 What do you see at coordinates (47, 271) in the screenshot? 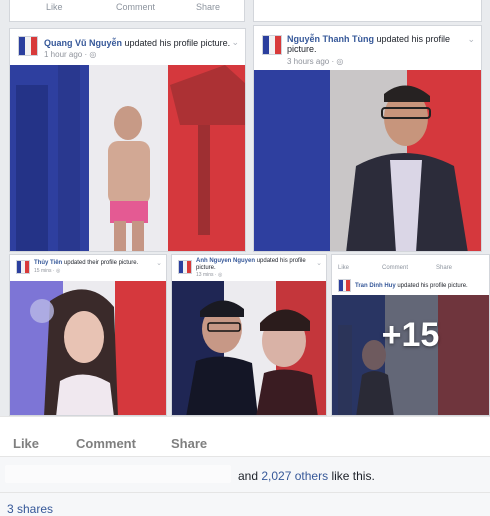
I see `post-timestamp: 15 mins · ◎` at bounding box center [47, 271].